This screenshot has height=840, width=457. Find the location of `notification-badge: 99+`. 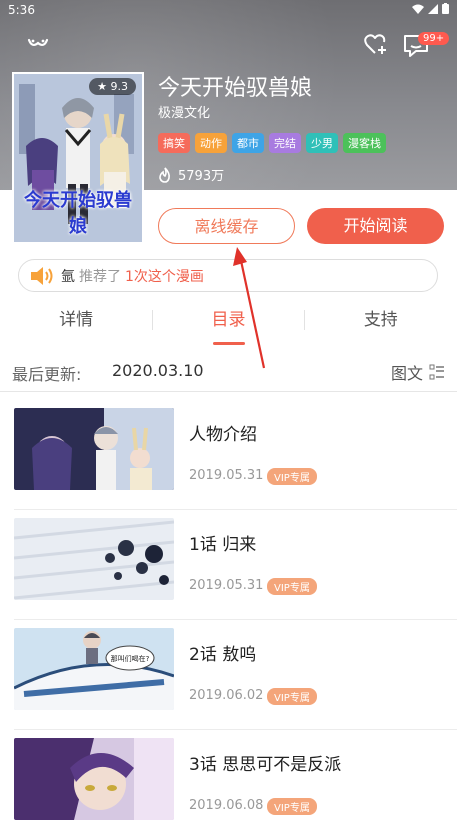

notification-badge: 99+ is located at coordinates (434, 38).